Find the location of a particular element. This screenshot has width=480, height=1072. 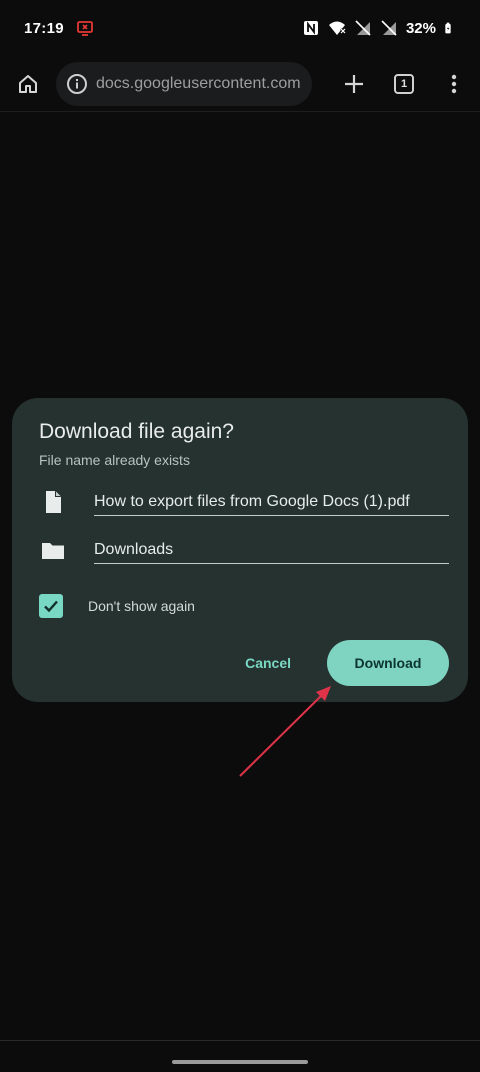

gesture-nav-handle is located at coordinates (240, 1062).